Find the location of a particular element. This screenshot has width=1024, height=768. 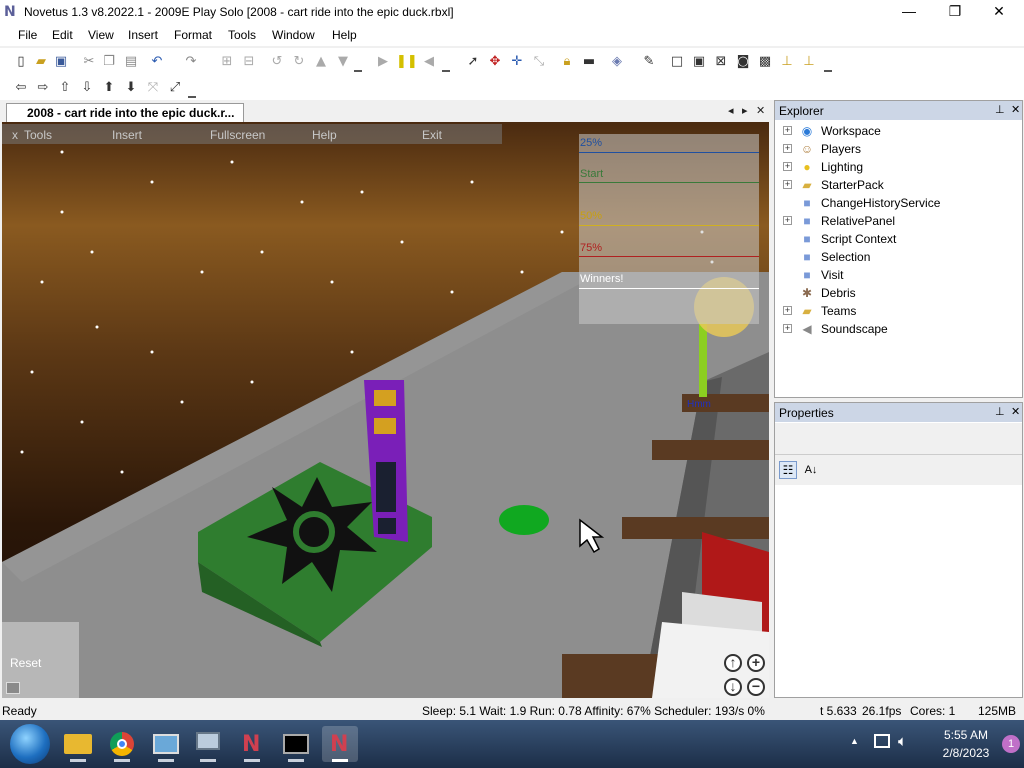

notification-badge: 1 is located at coordinates (1011, 744).